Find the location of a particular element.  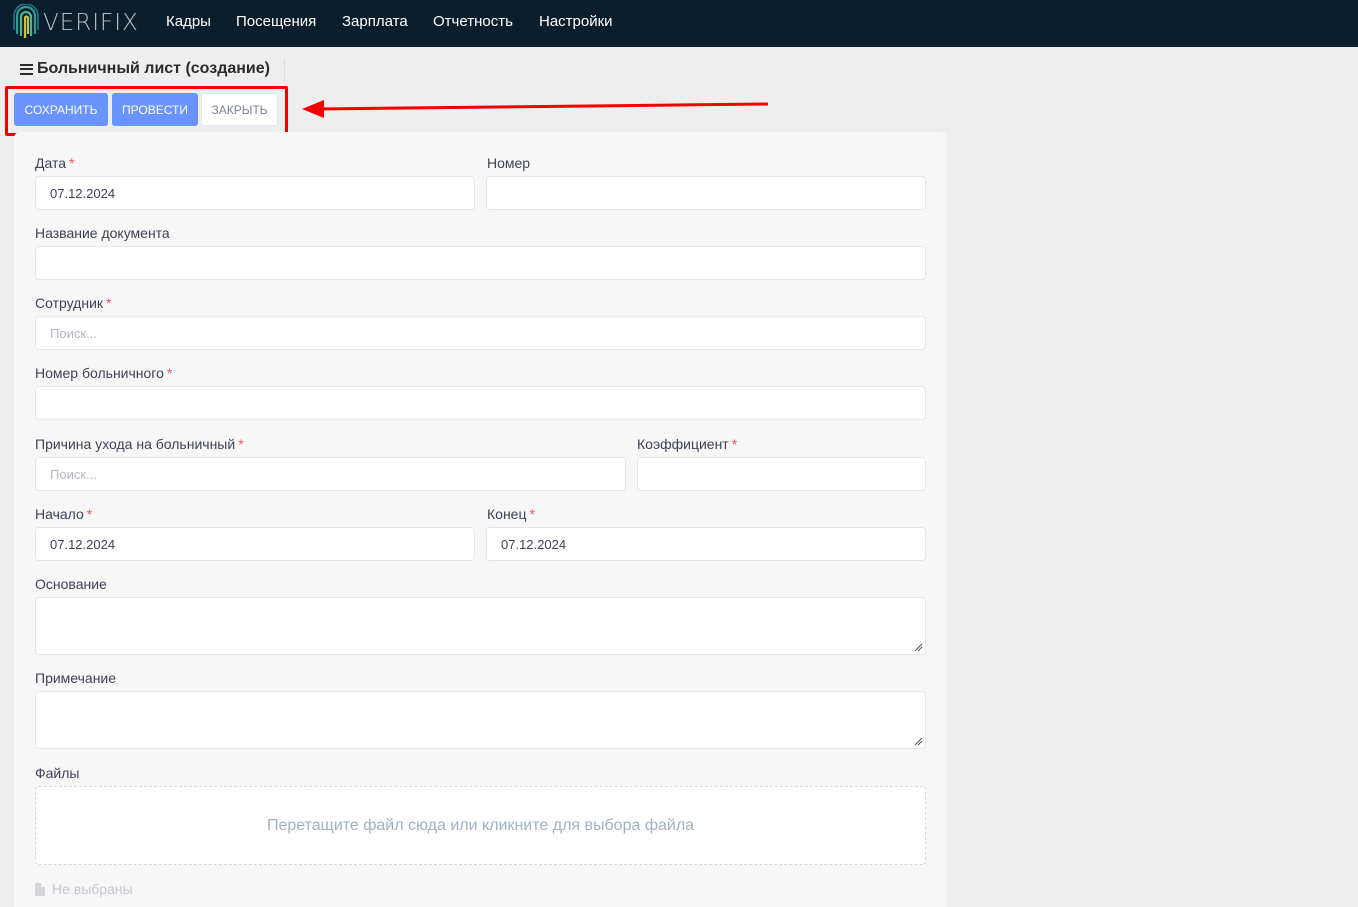

coefficient-label: Коэффициент * is located at coordinates (687, 444).